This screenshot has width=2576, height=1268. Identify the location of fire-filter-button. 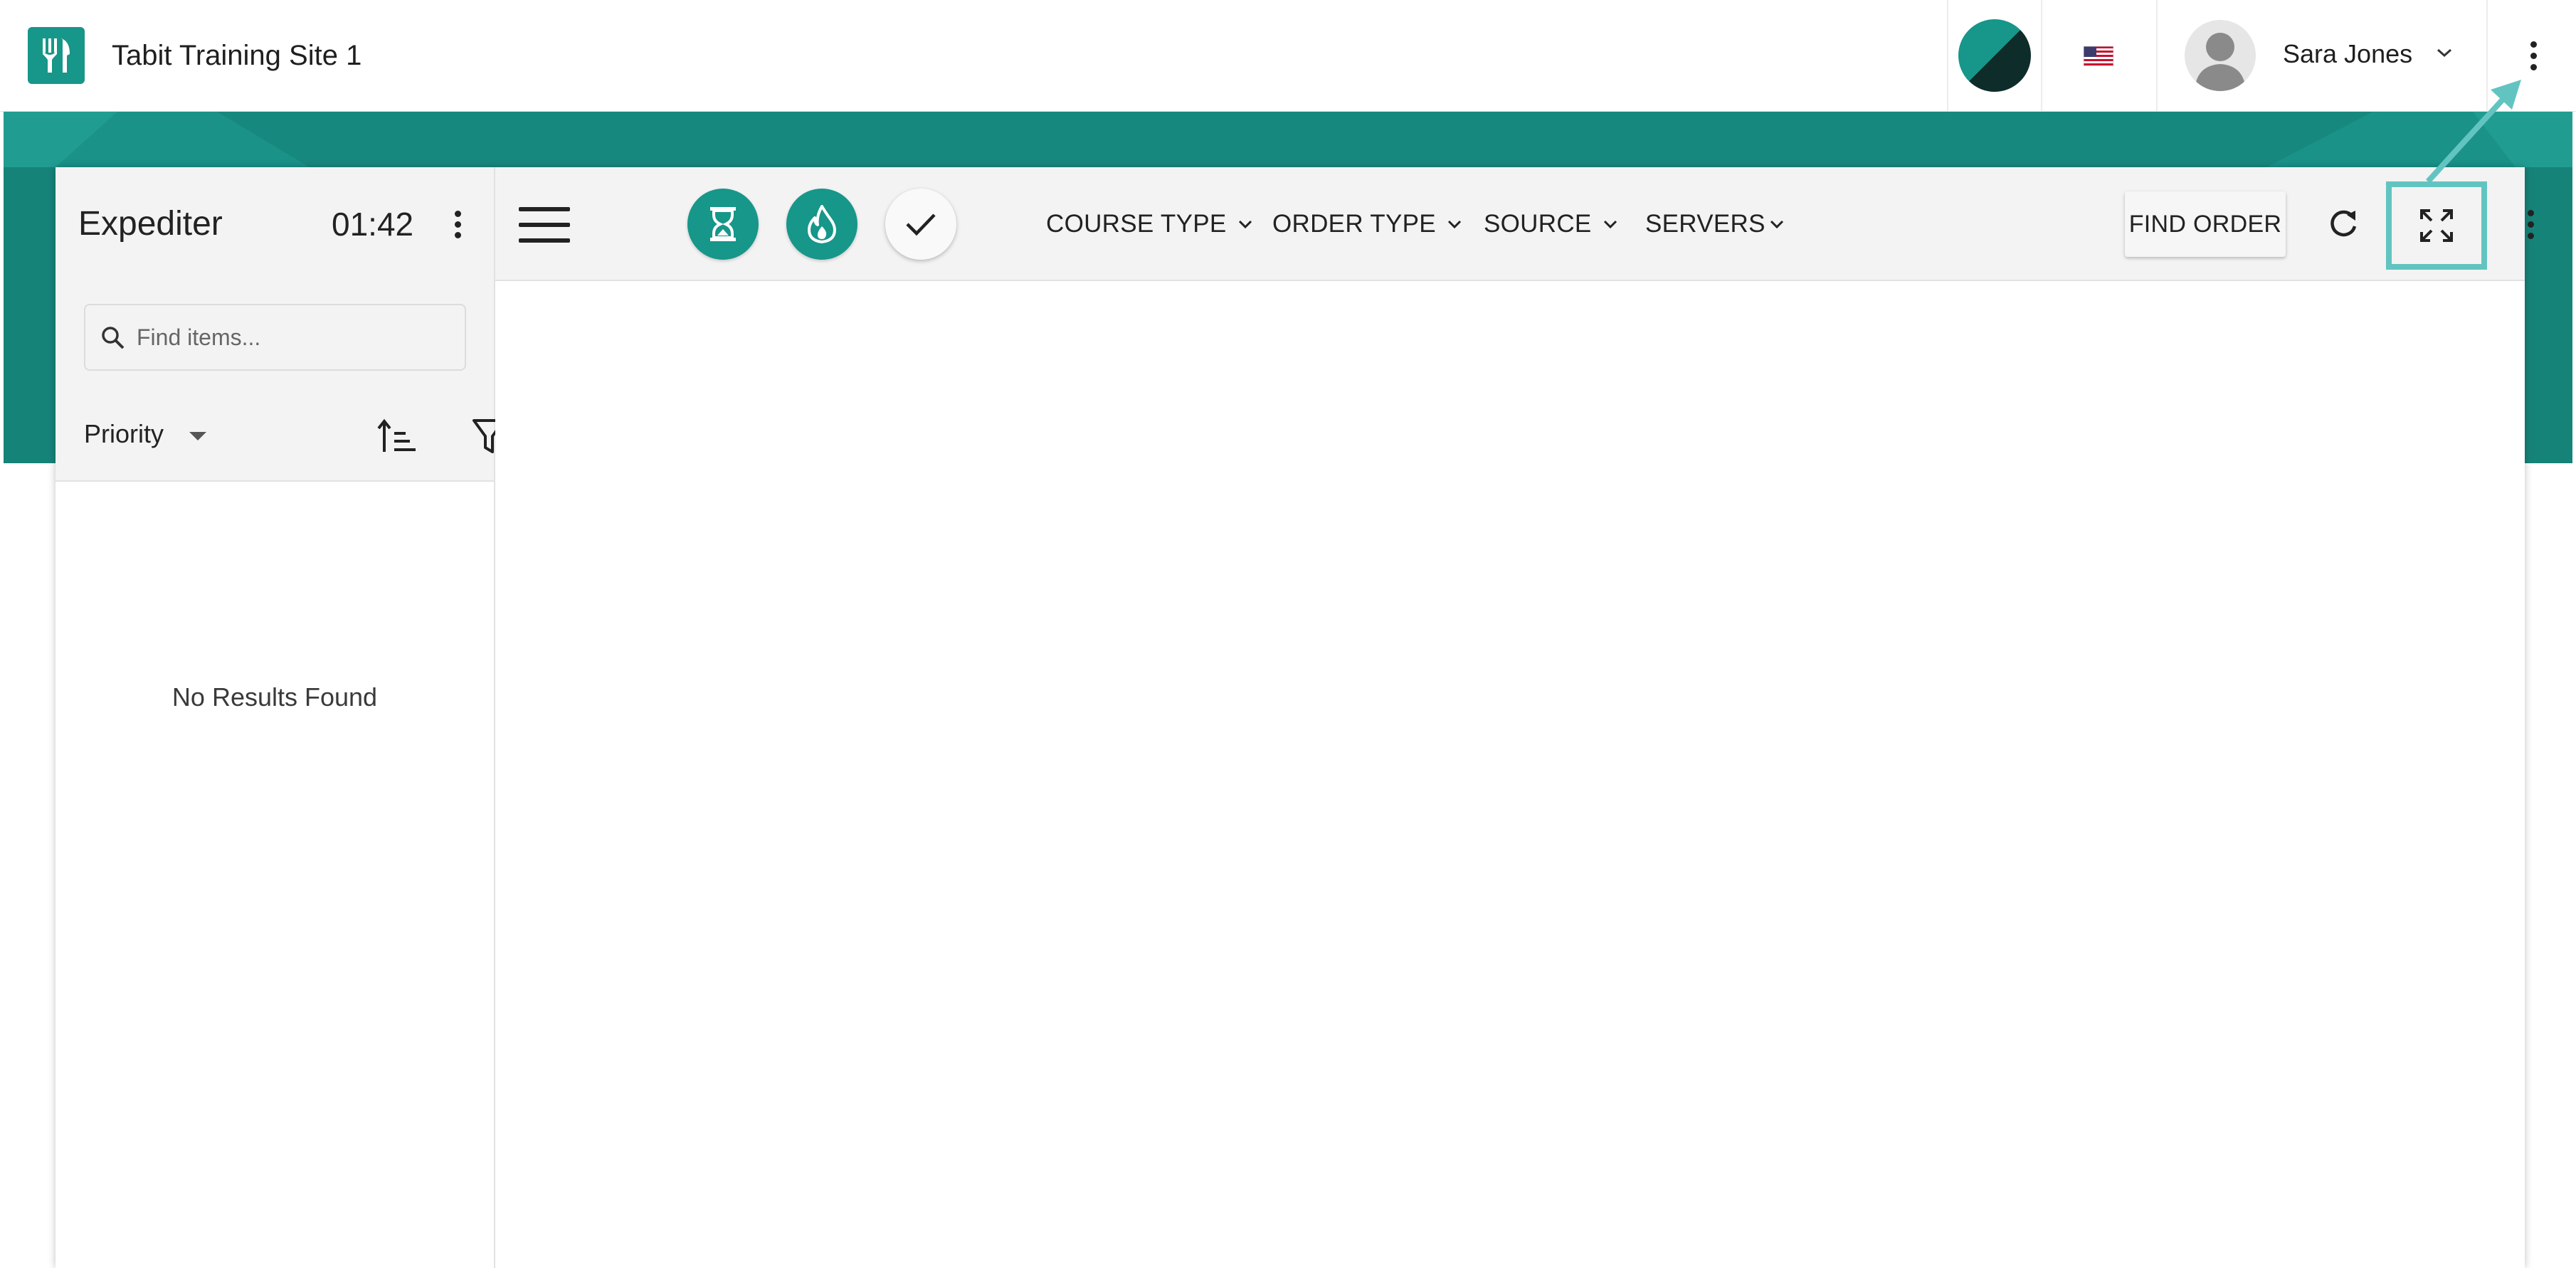
(822, 224).